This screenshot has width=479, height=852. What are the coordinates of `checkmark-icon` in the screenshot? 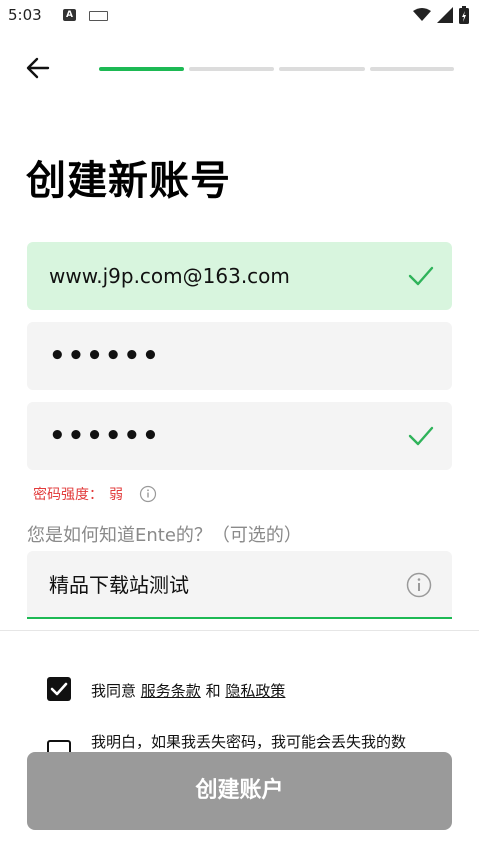 It's located at (59, 689).